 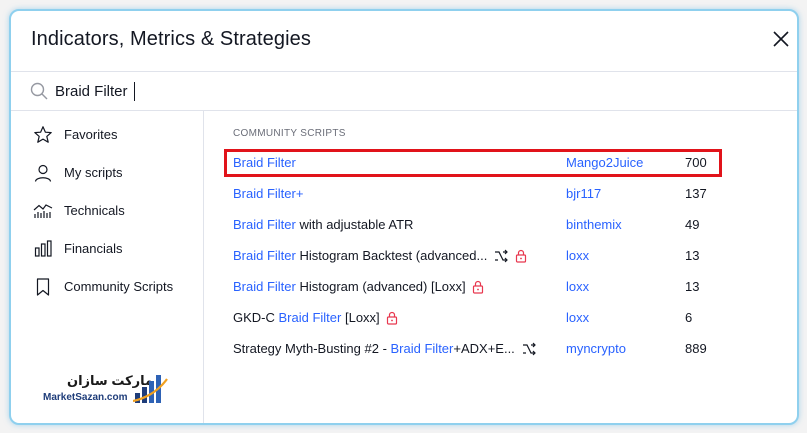 What do you see at coordinates (93, 172) in the screenshot?
I see `sidebar-item-label: My scripts` at bounding box center [93, 172].